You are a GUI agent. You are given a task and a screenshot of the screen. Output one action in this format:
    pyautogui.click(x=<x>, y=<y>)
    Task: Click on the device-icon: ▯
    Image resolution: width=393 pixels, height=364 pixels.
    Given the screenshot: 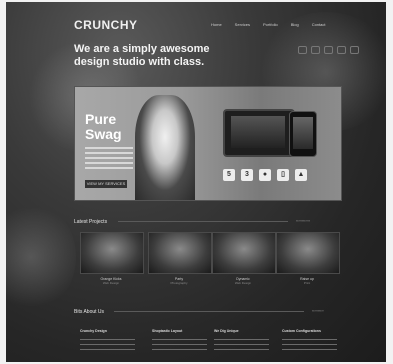 What is the action you would take?
    pyautogui.click(x=283, y=175)
    